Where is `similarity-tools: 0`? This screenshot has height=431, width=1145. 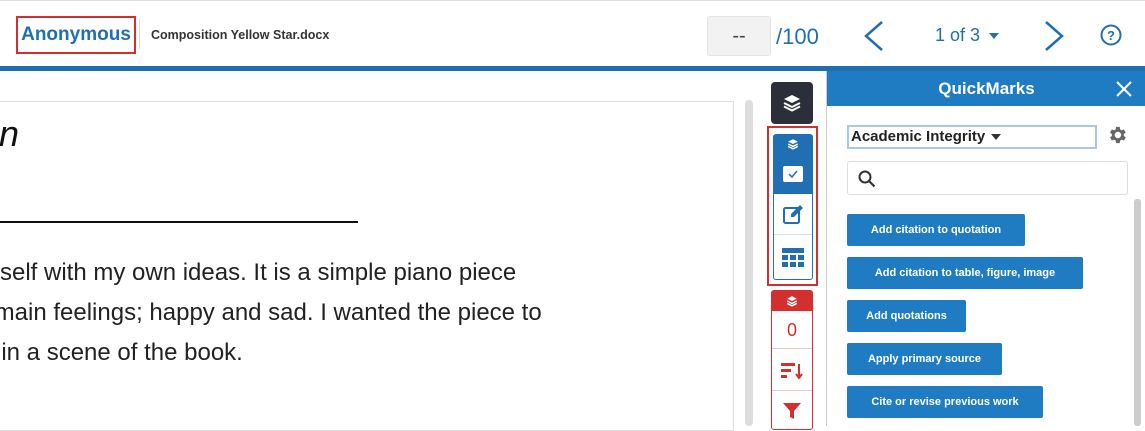 similarity-tools: 0 is located at coordinates (792, 360).